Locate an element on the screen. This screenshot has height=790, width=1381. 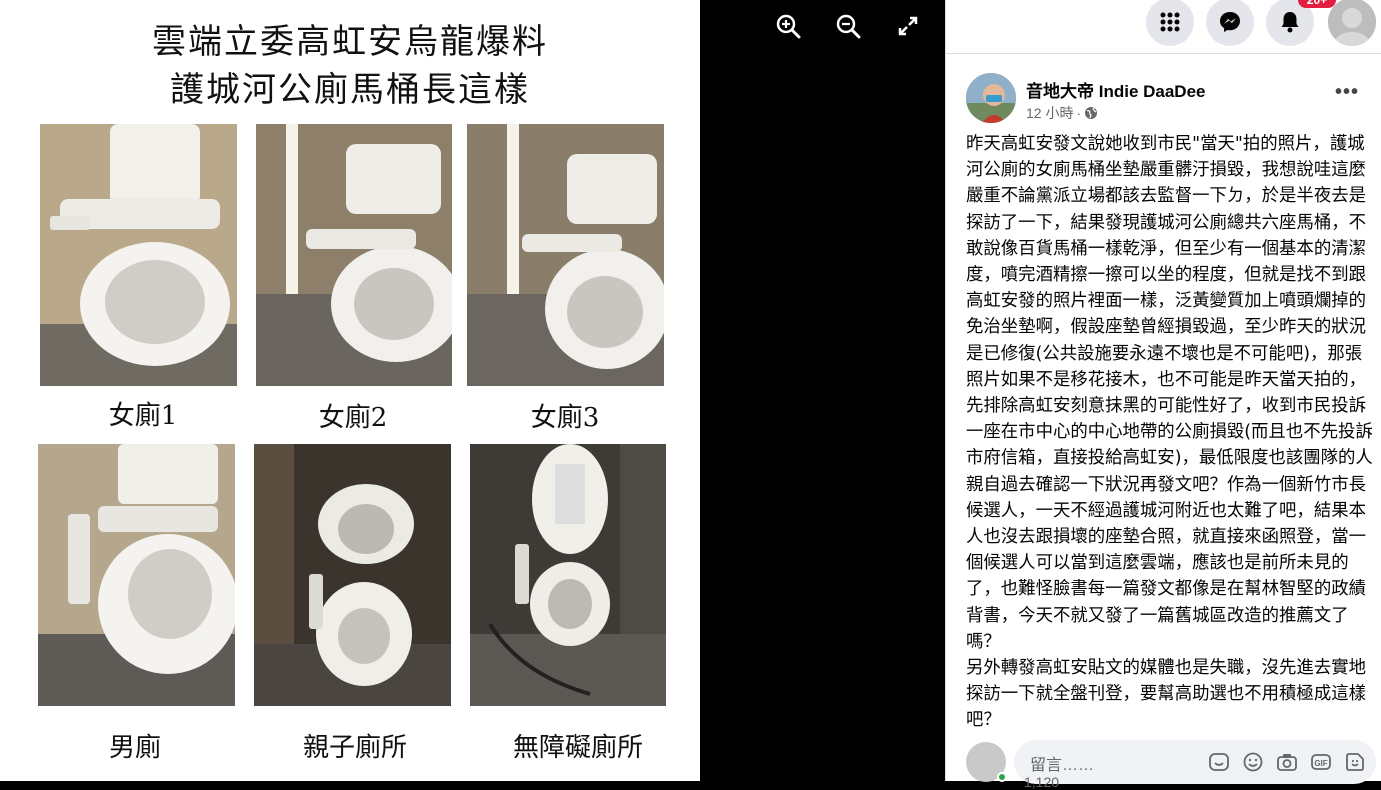
messenger-button is located at coordinates (1230, 23).